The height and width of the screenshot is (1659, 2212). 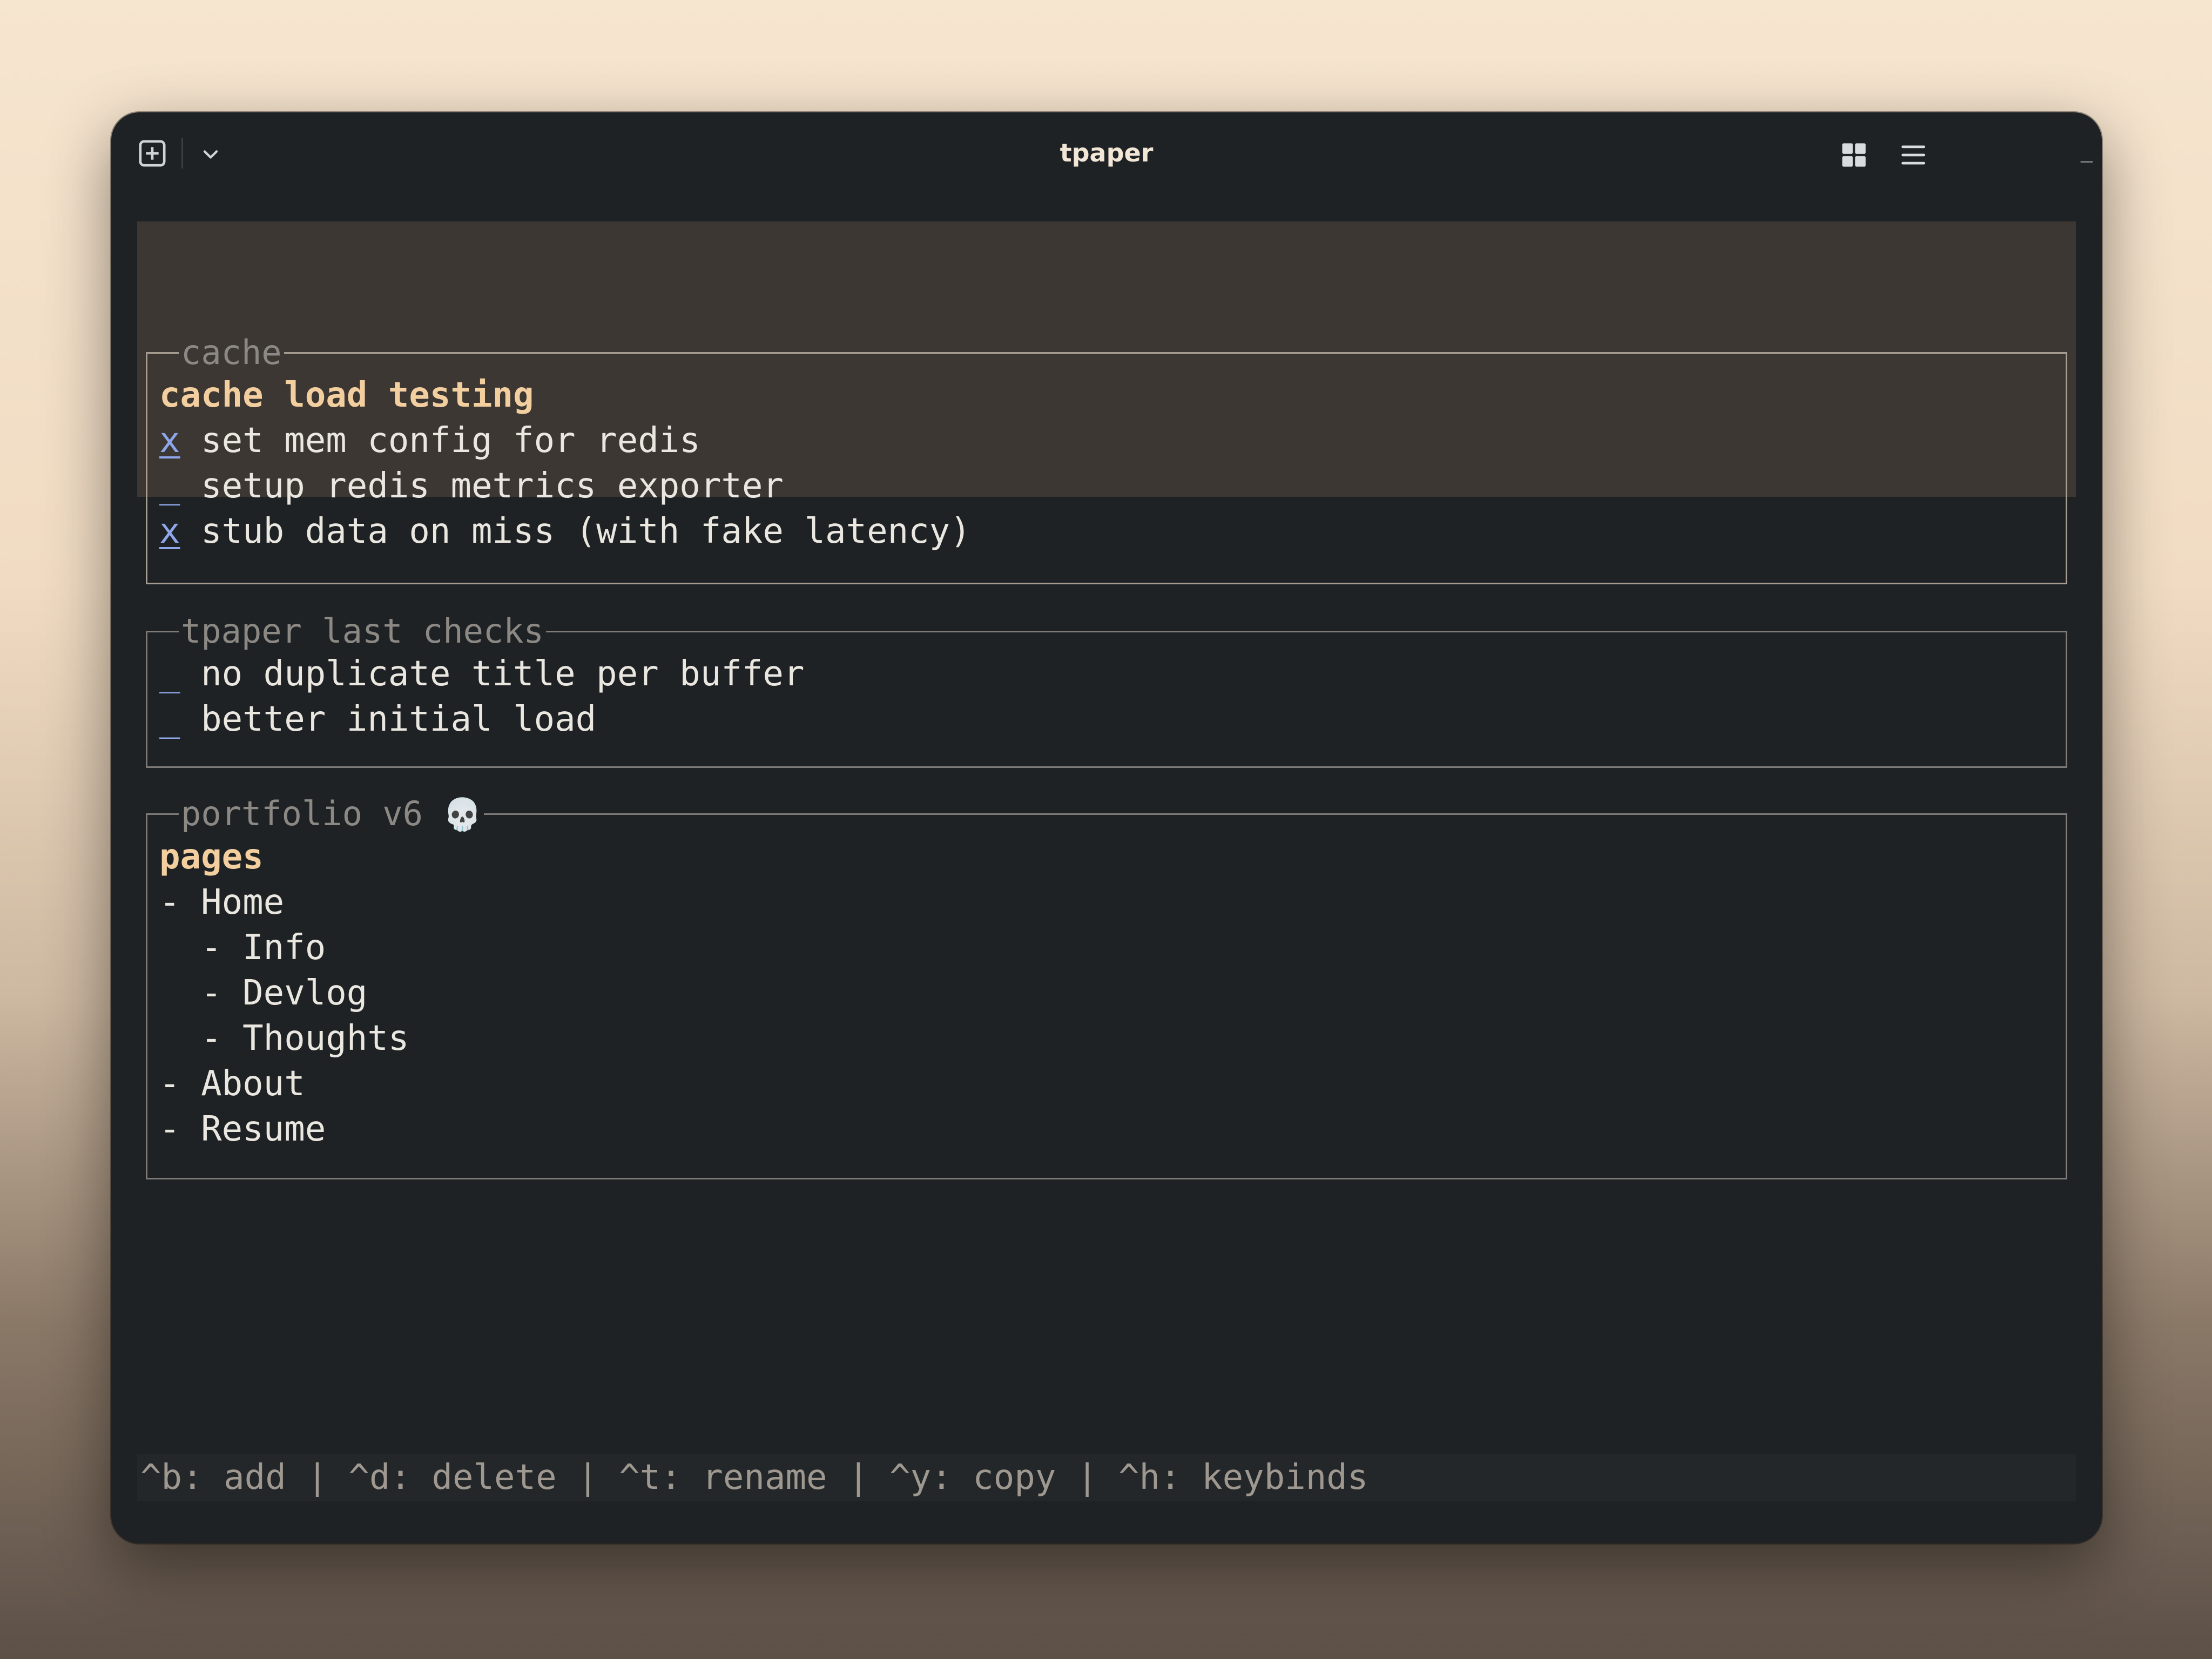 What do you see at coordinates (1106, 486) in the screenshot?
I see `todo-item: _ setup redis metrics exporter` at bounding box center [1106, 486].